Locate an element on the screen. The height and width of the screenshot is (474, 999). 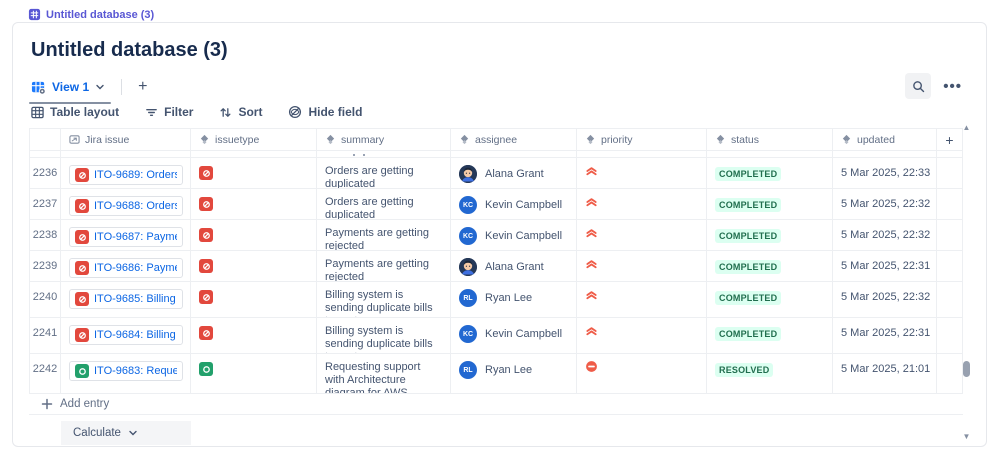
updated-cell: 5 Mar 2025, 21:01 is located at coordinates (885, 374).